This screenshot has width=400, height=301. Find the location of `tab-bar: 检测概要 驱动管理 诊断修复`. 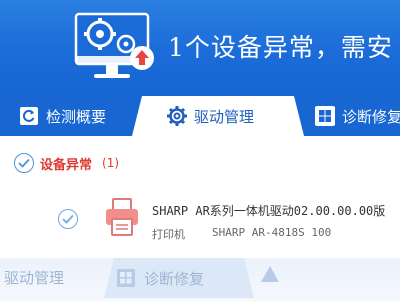

tab-bar: 检测概要 驱动管理 诊断修复 is located at coordinates (200, 116).